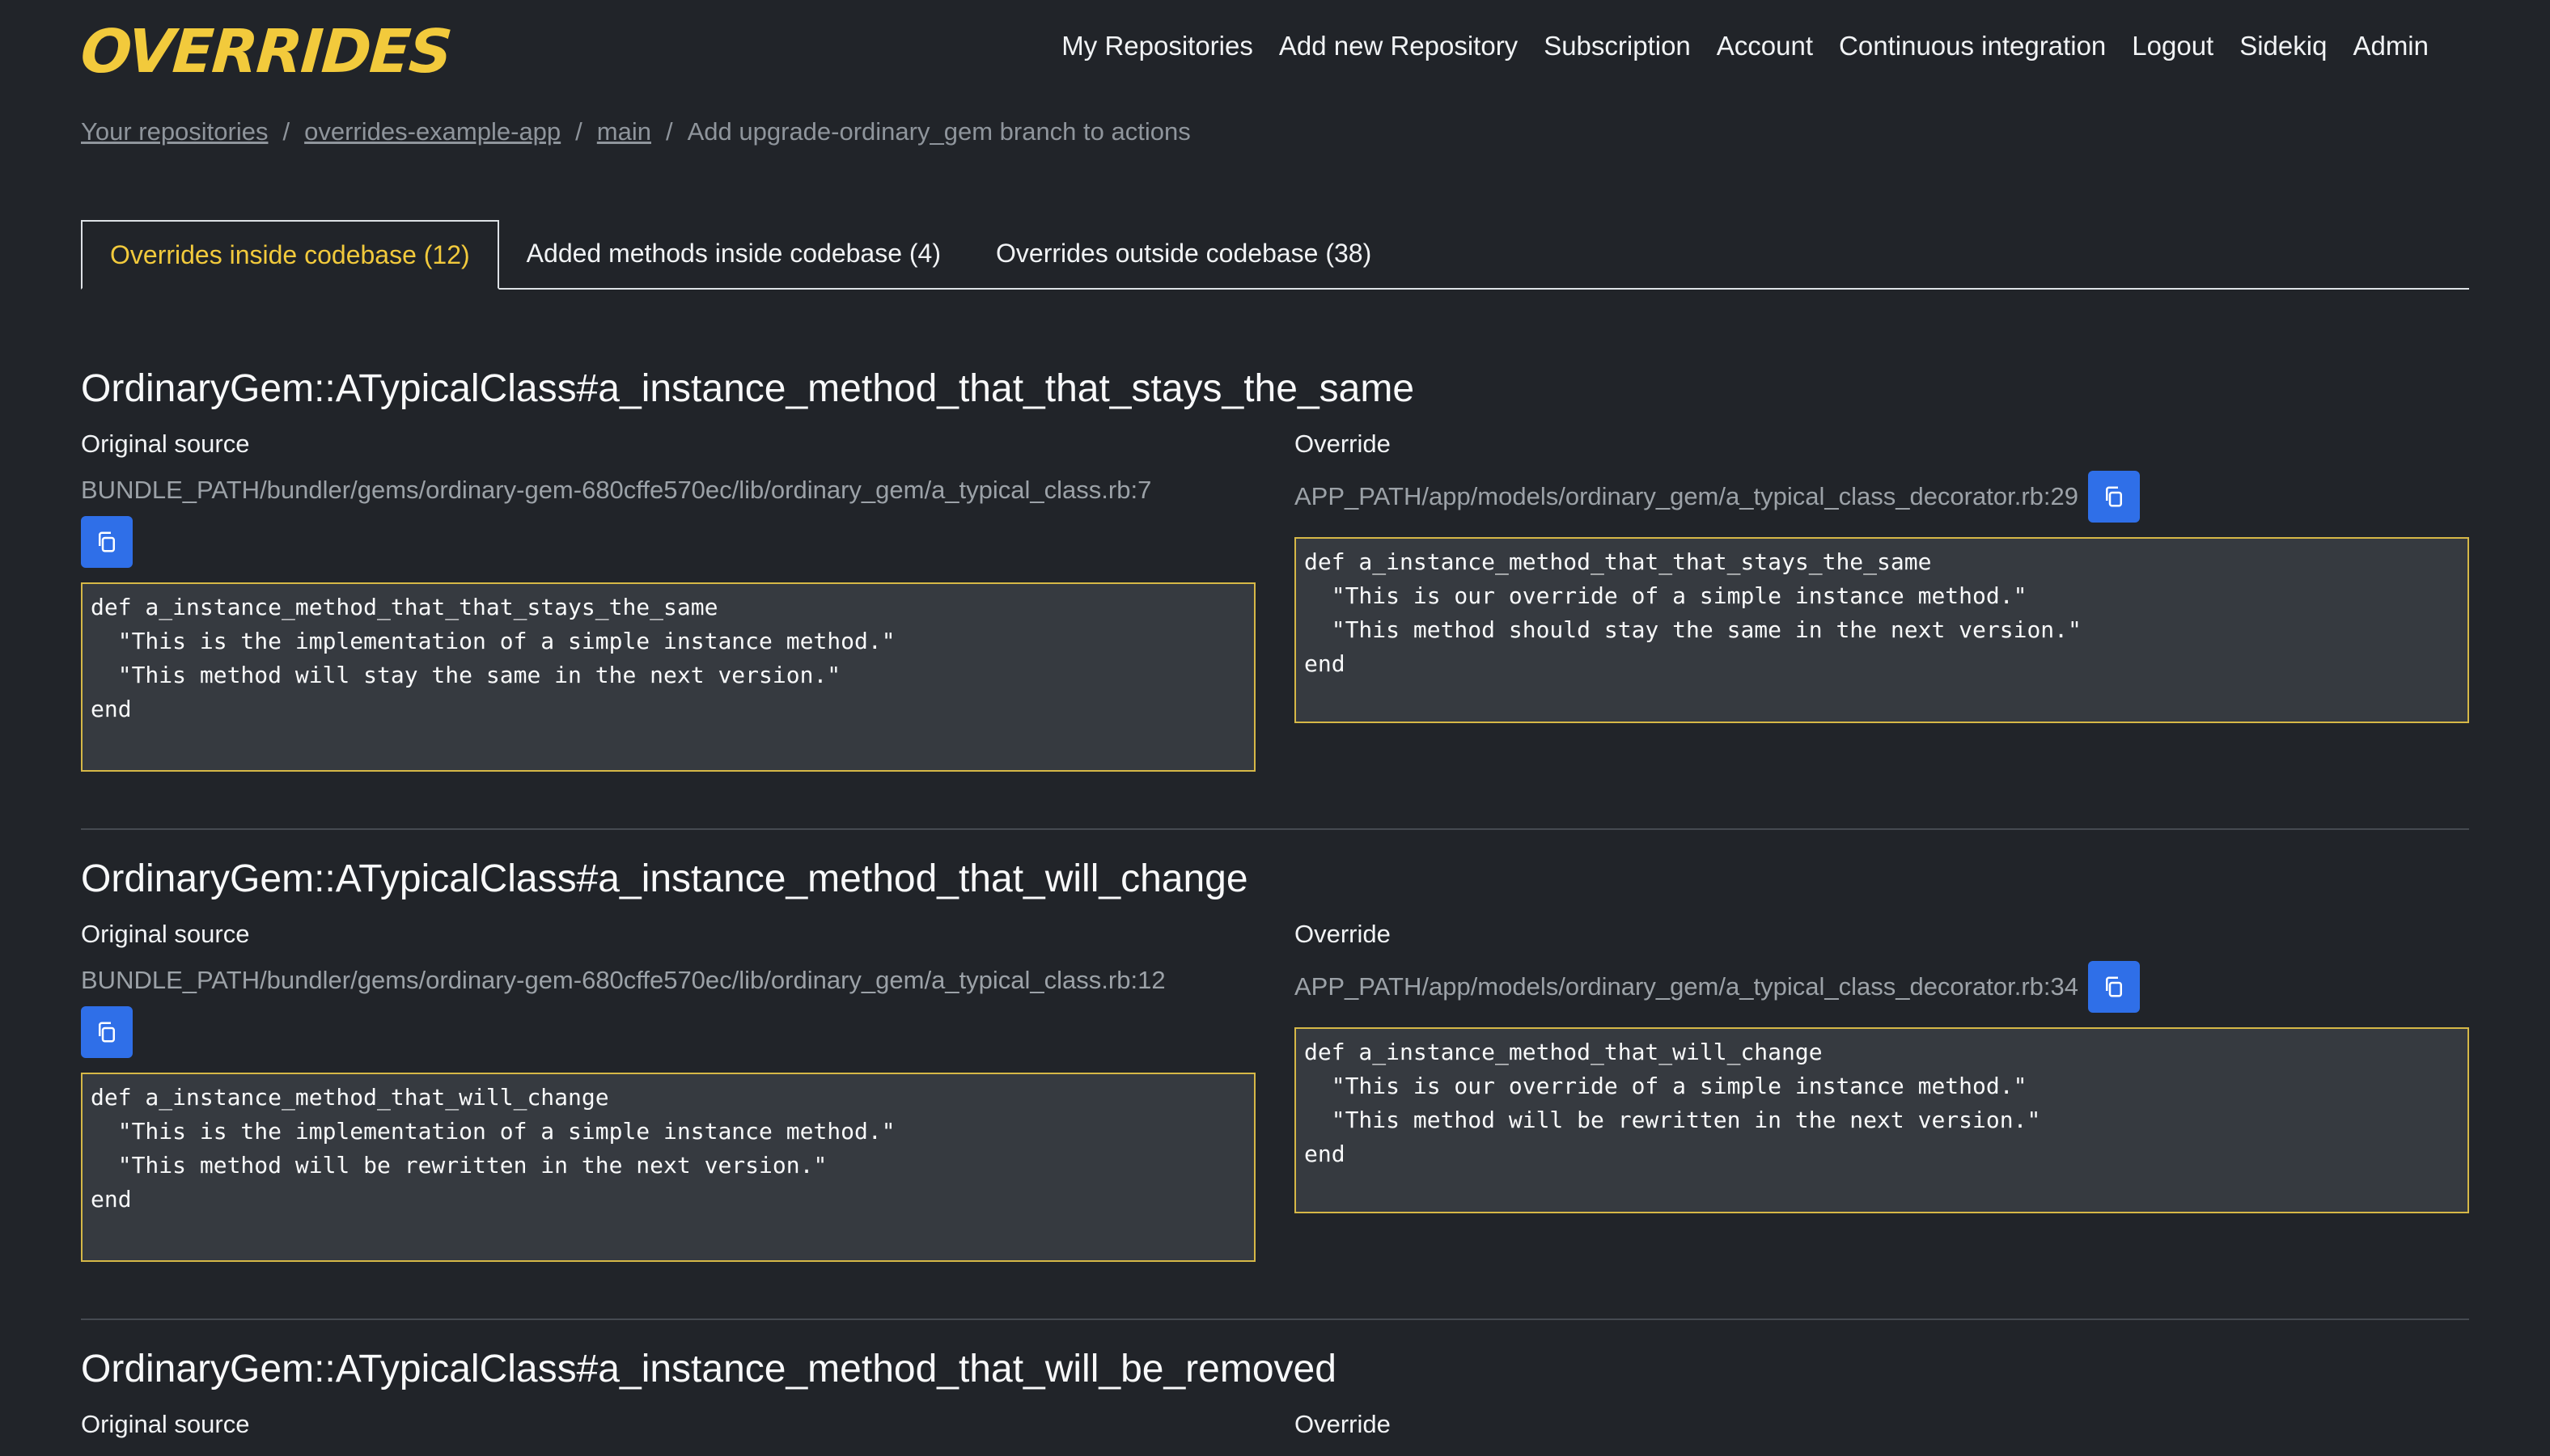 The height and width of the screenshot is (1456, 2550). I want to click on tab-overrides-outside: Overrides outside codebase (38), so click(1183, 254).